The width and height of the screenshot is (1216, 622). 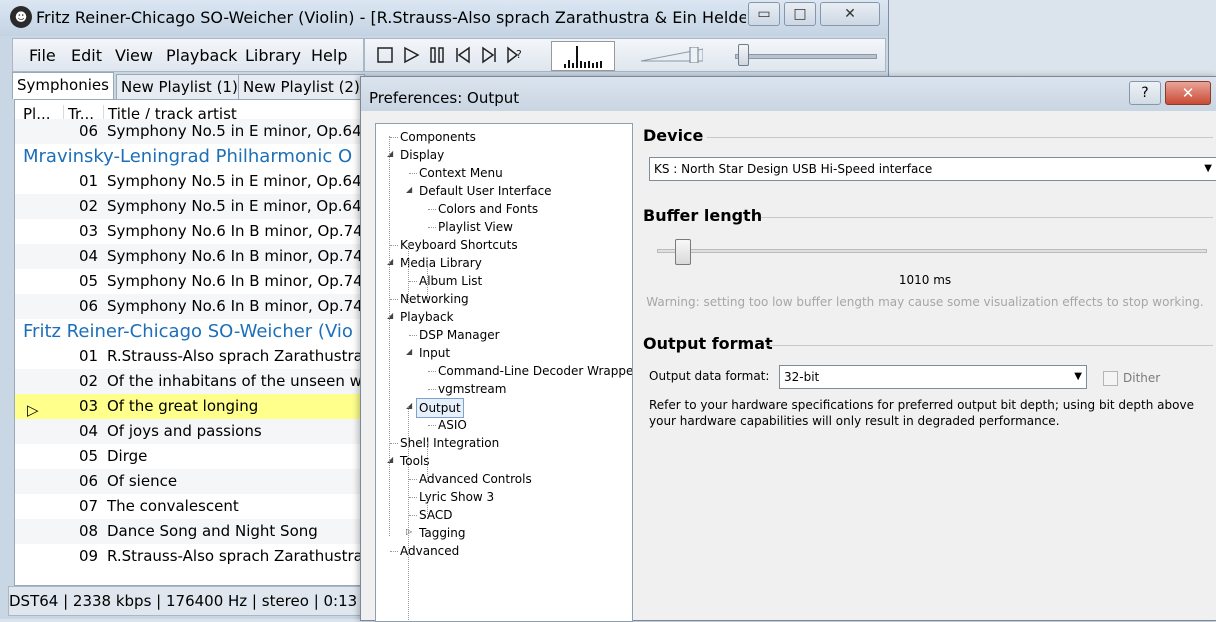 I want to click on menu-playback: Playback, so click(x=201, y=55).